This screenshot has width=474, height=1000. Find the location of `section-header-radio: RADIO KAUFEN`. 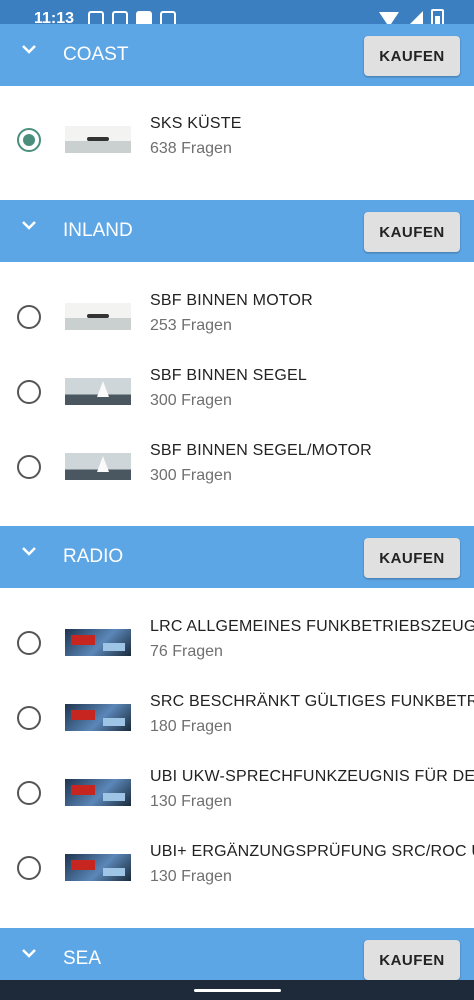

section-header-radio: RADIO KAUFEN is located at coordinates (237, 557).